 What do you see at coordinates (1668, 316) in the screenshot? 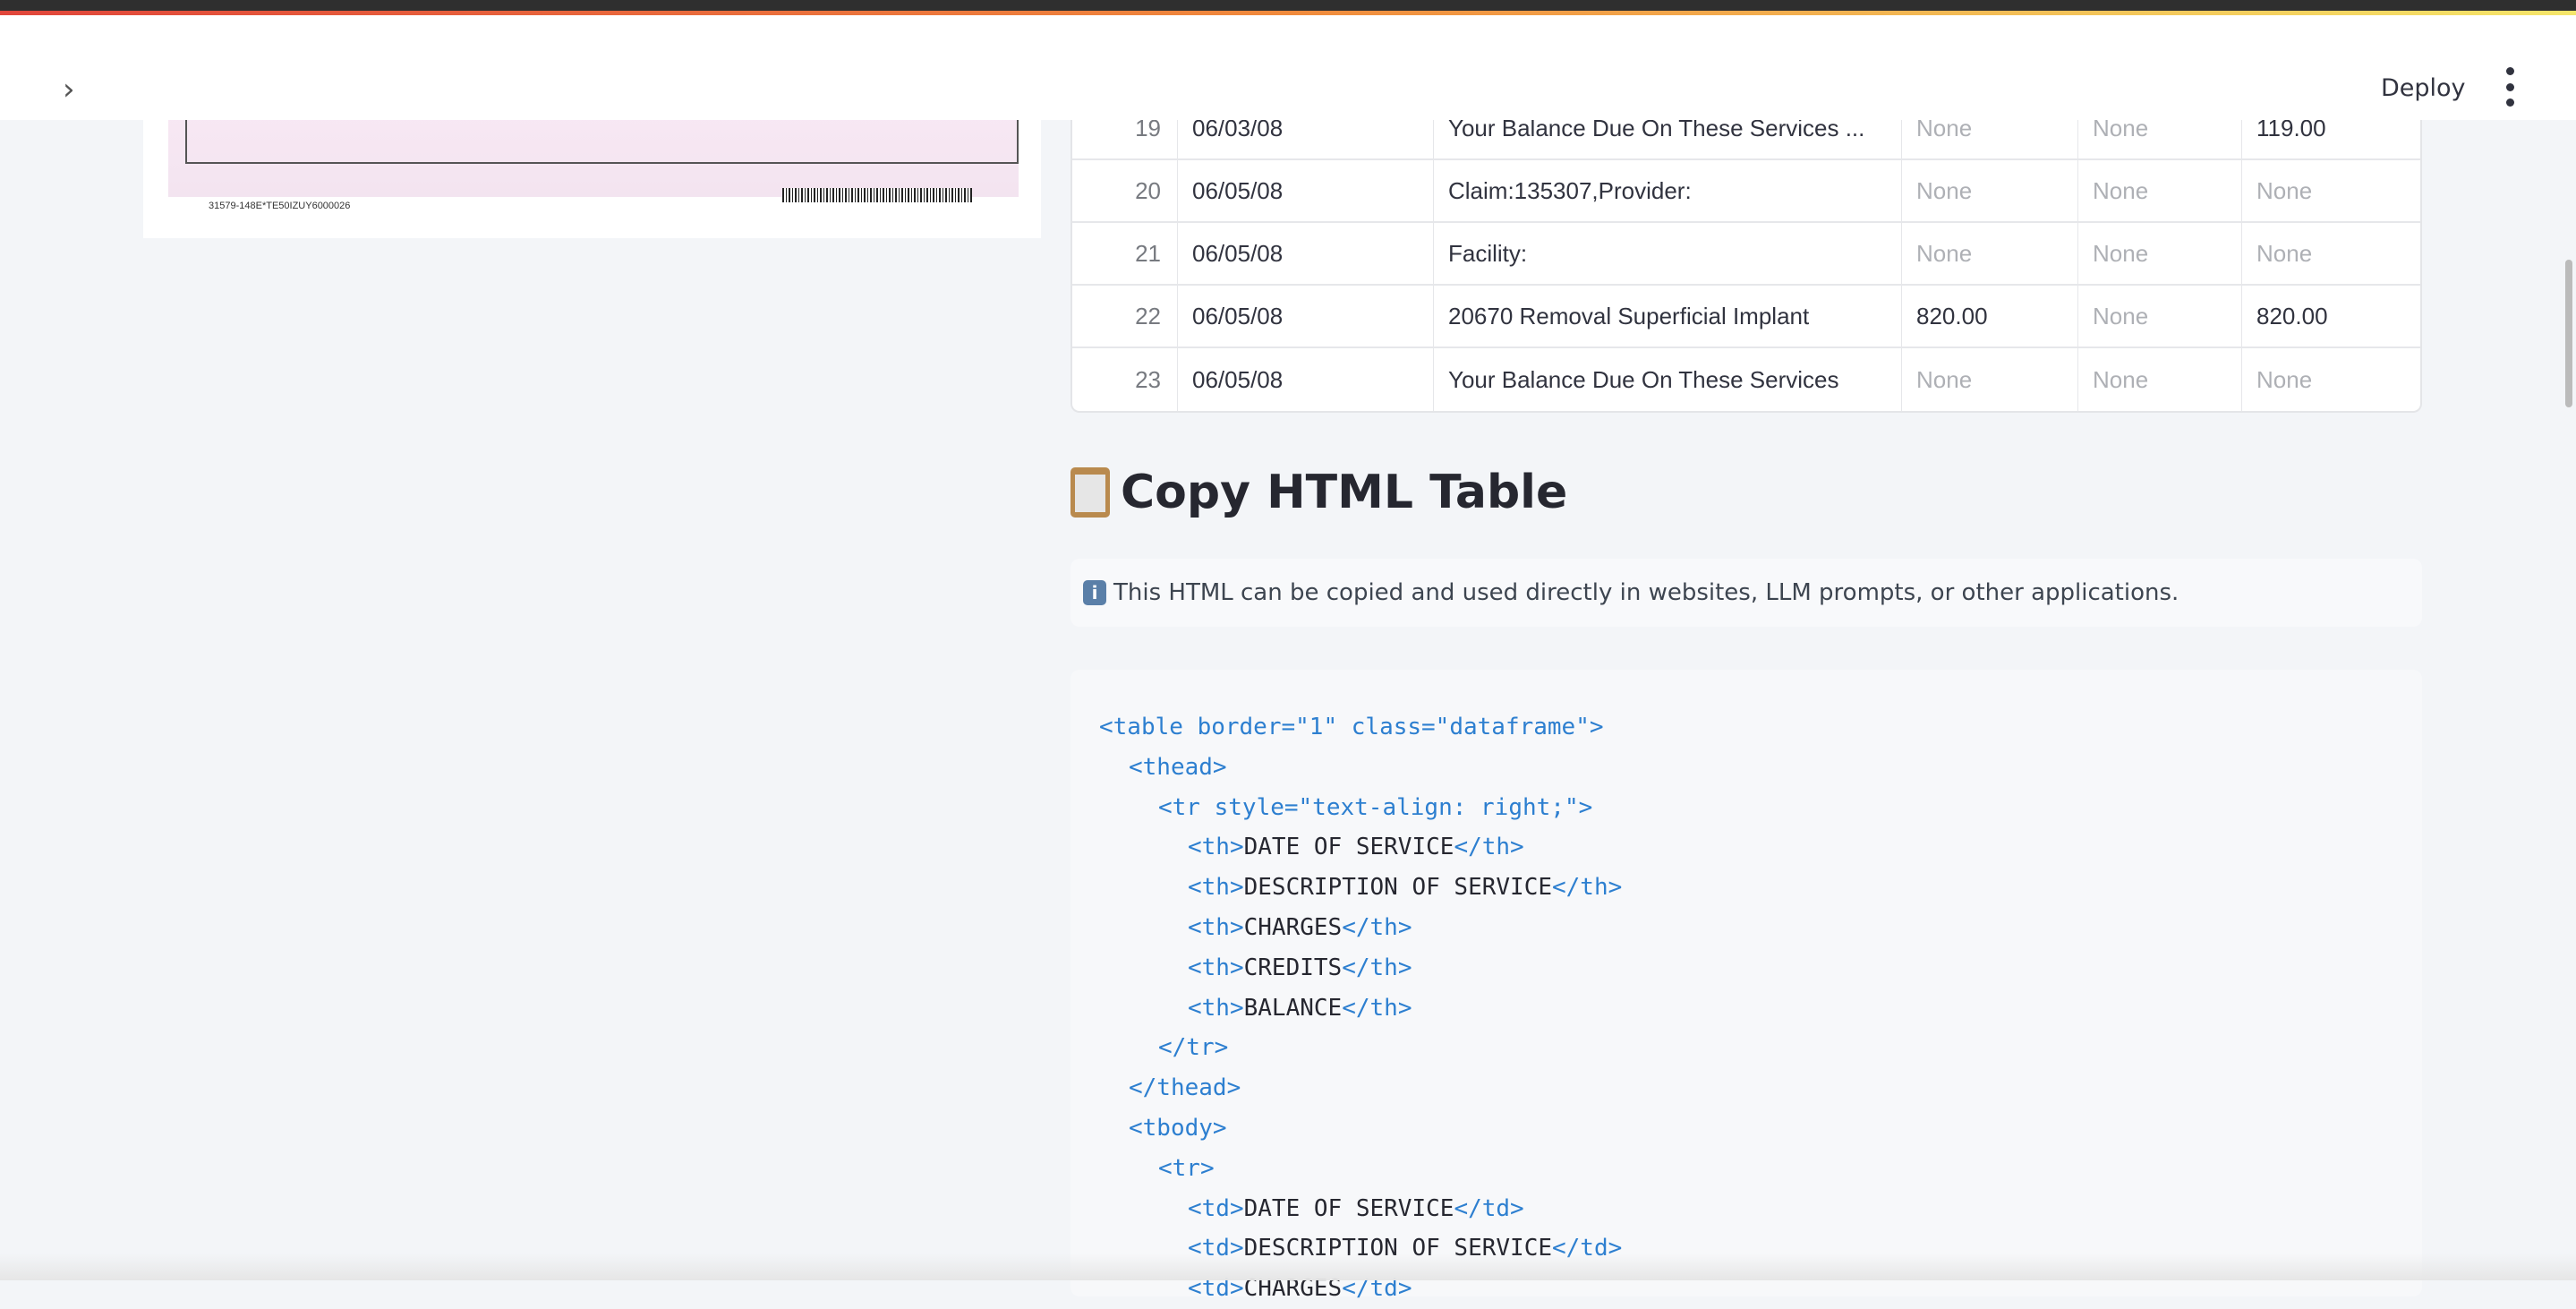
I see `cell-description: 20670 Removal Superficial Implant` at bounding box center [1668, 316].